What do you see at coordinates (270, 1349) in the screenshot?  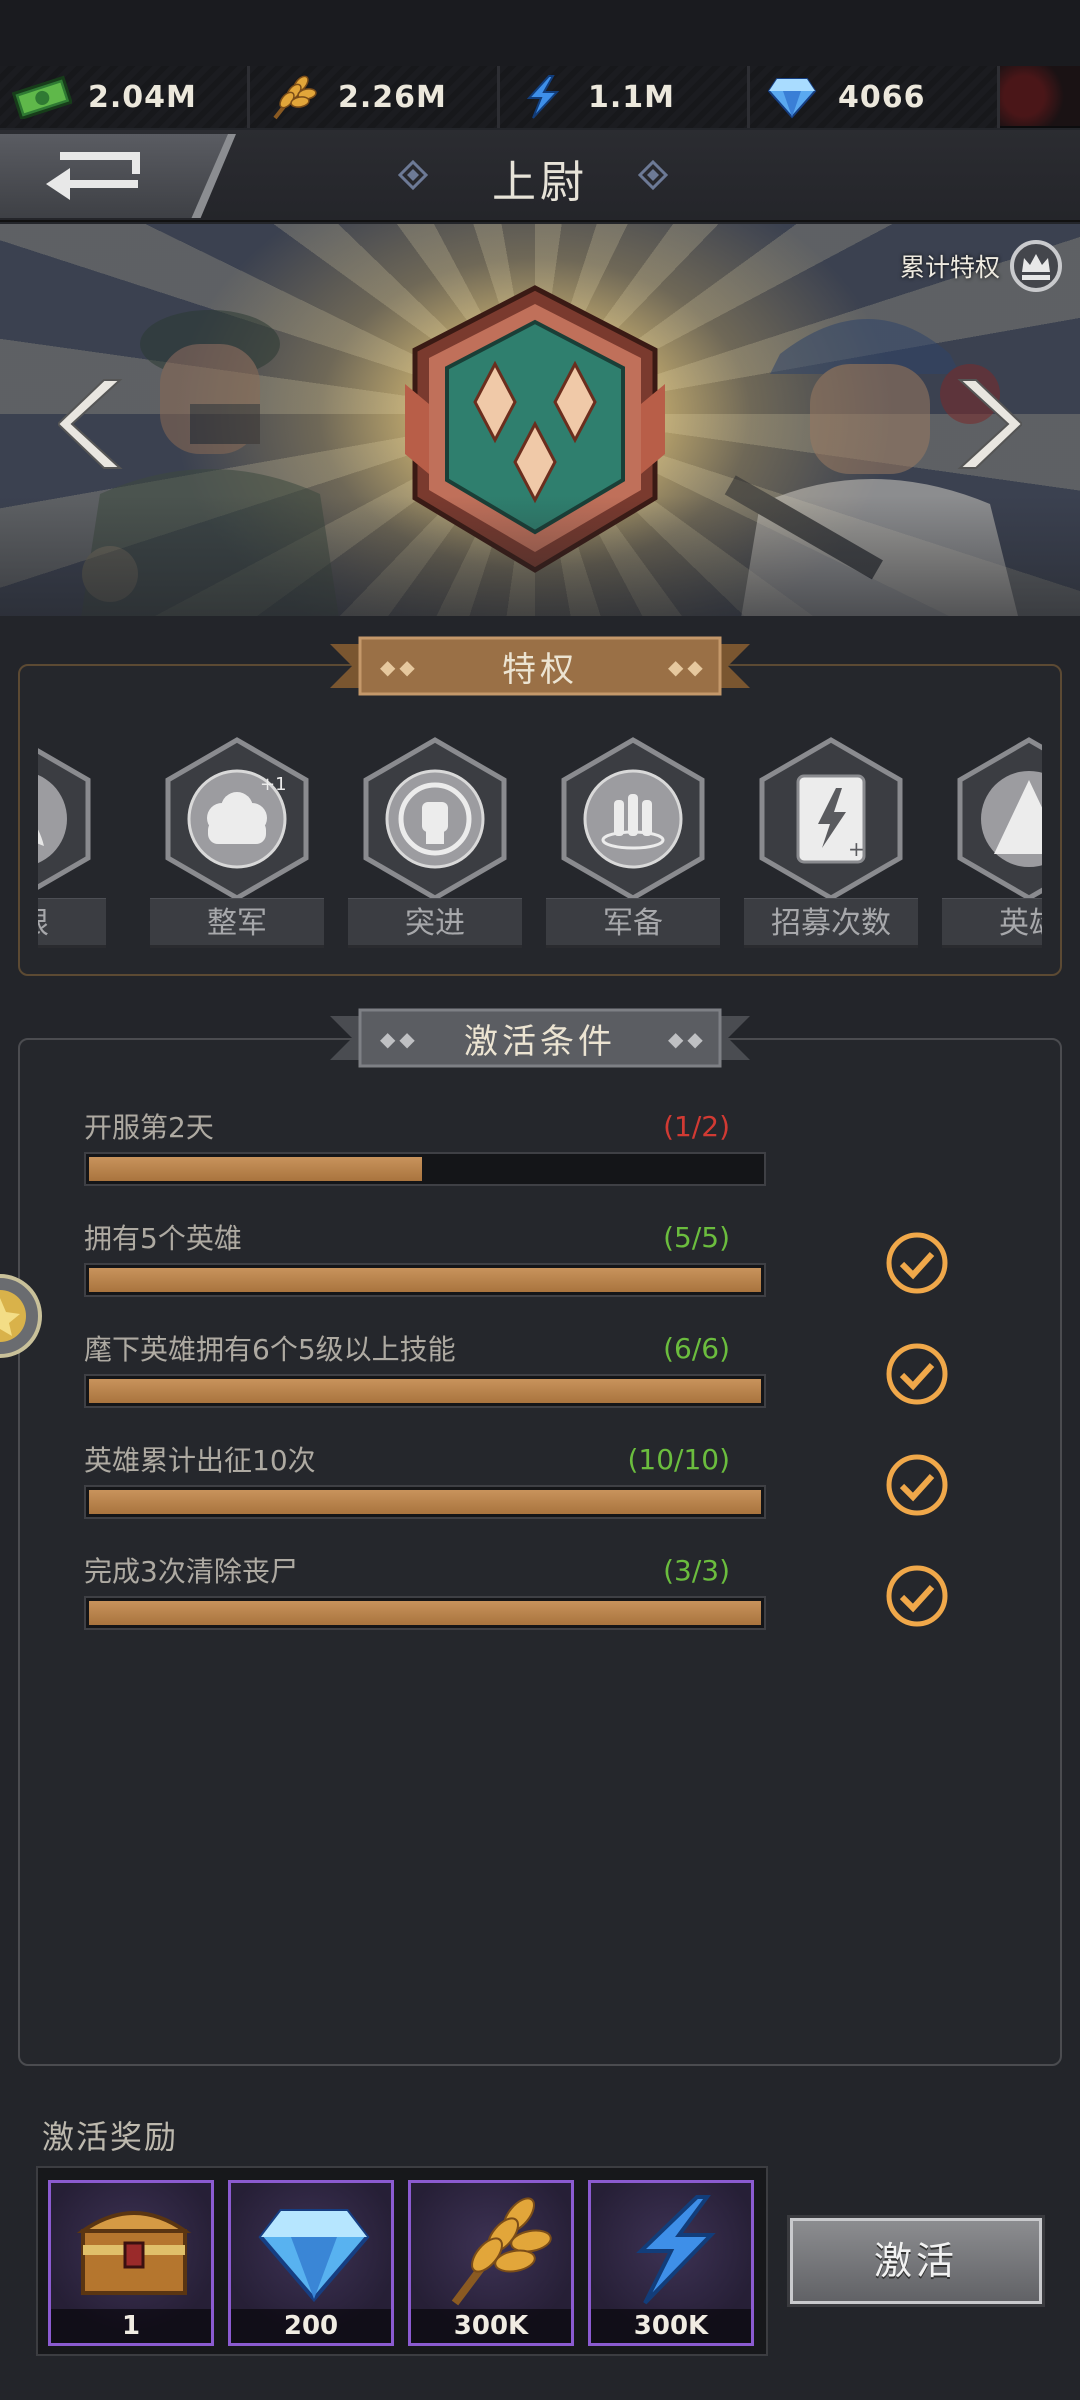 I see `condition-label: 麾下英雄拥有6个5级以上技能` at bounding box center [270, 1349].